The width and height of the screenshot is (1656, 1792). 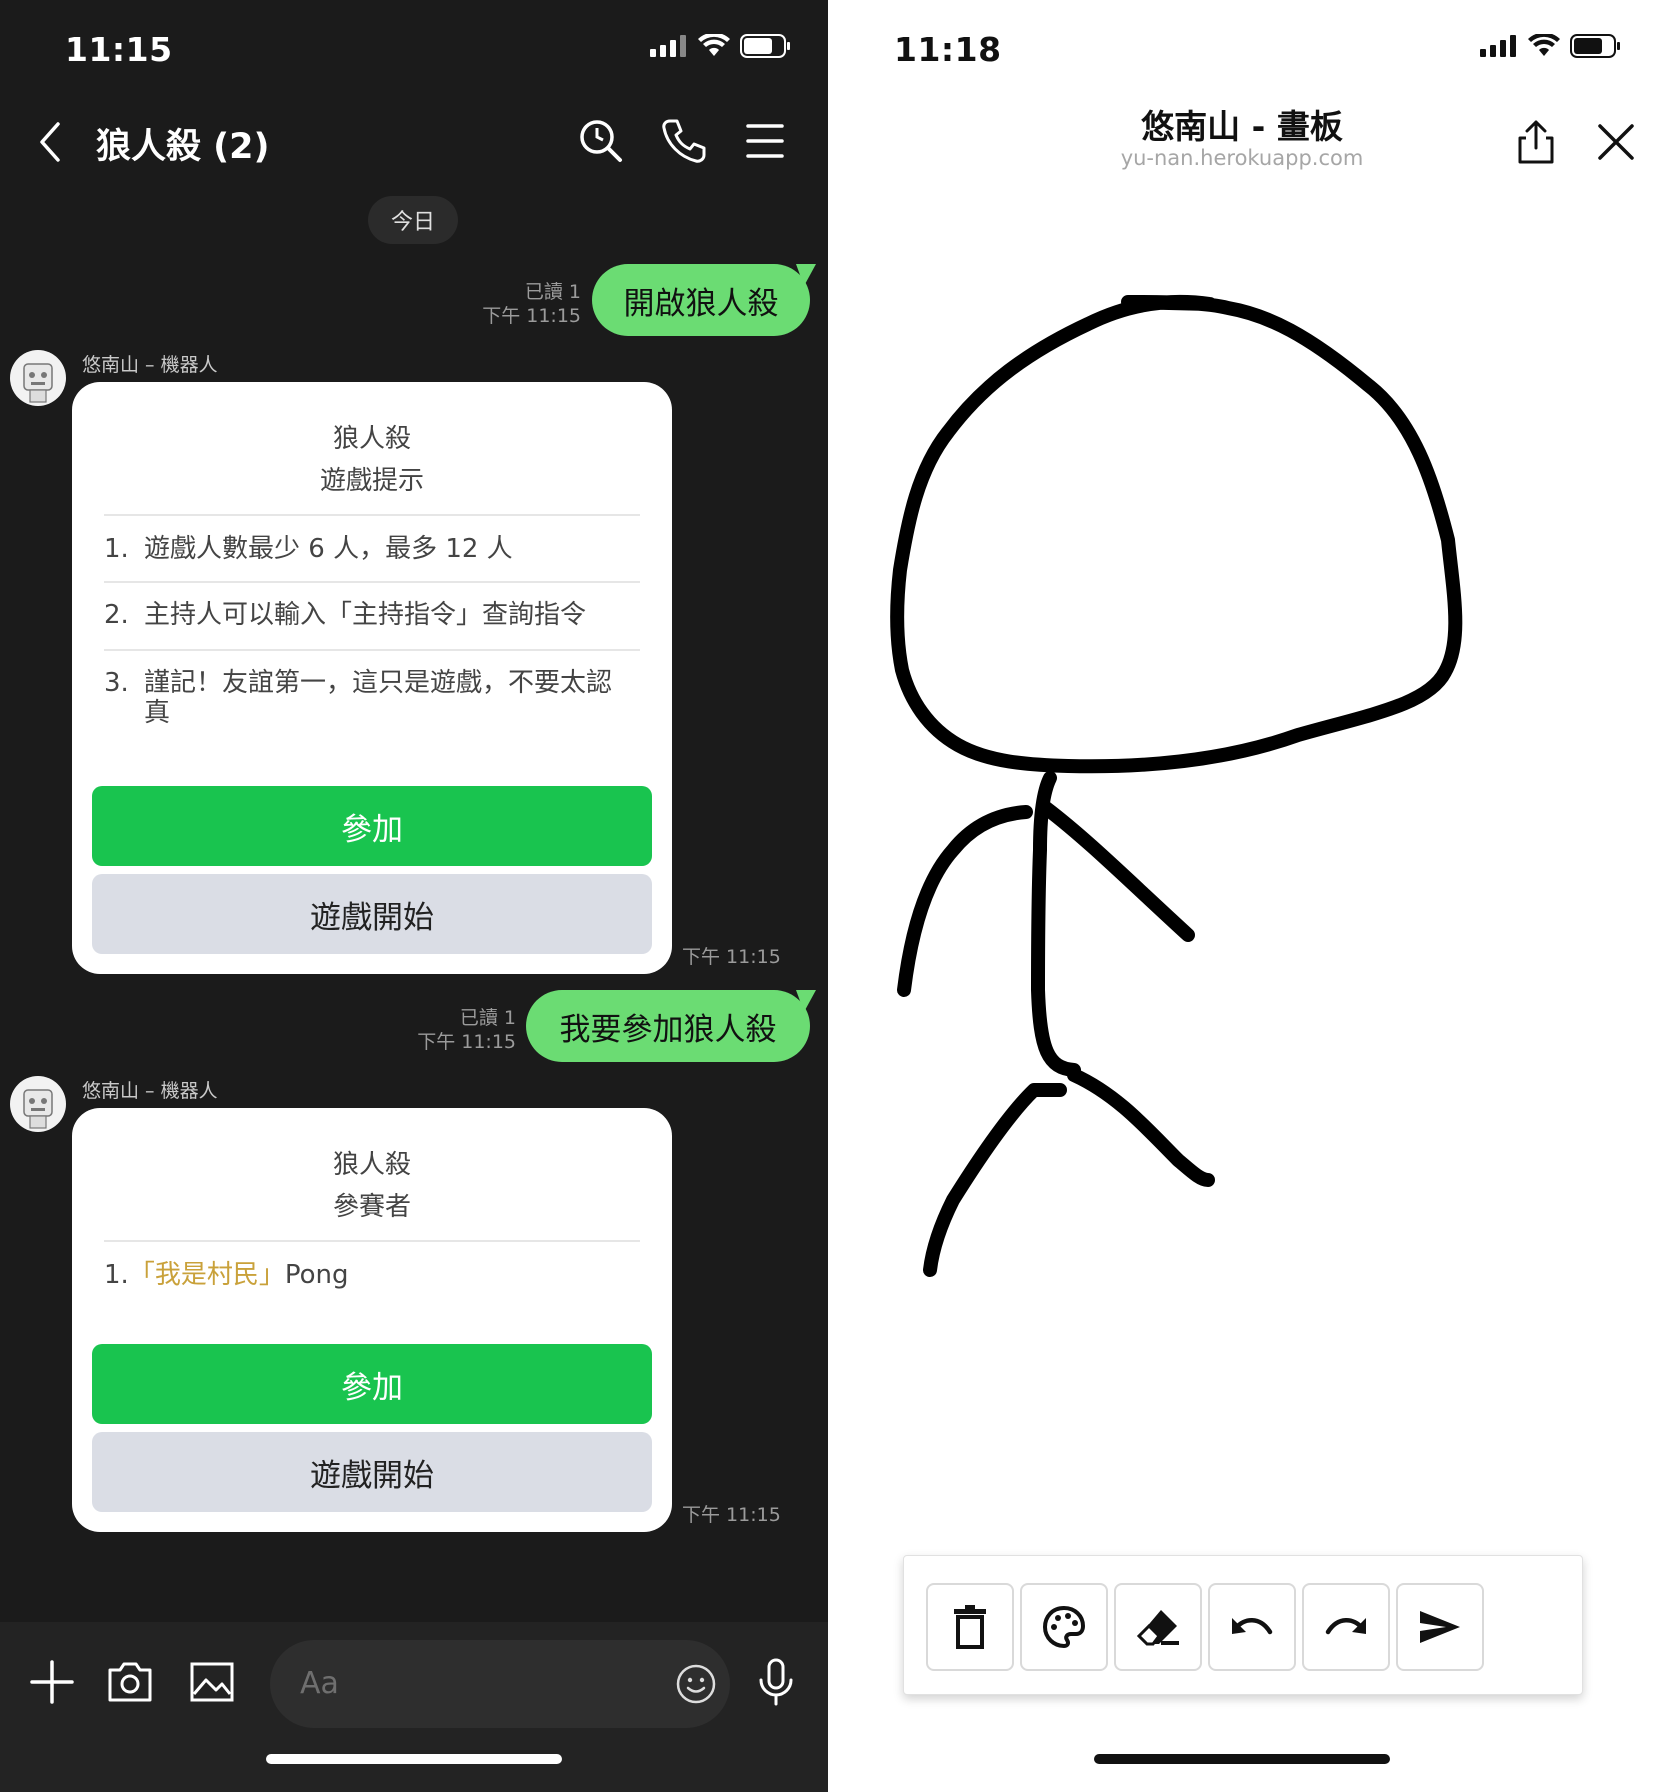 I want to click on chevron-left-icon, so click(x=50, y=142).